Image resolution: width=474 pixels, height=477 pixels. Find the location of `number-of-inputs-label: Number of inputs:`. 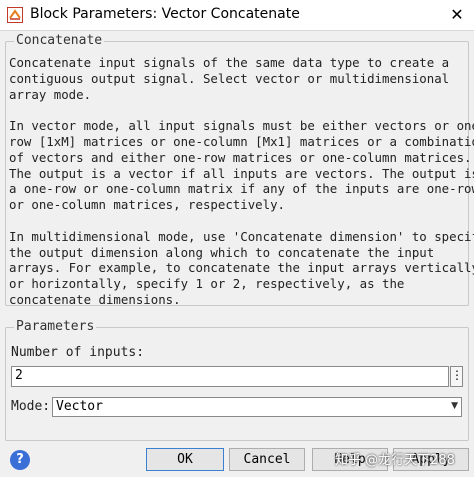

number-of-inputs-label: Number of inputs: is located at coordinates (78, 352).